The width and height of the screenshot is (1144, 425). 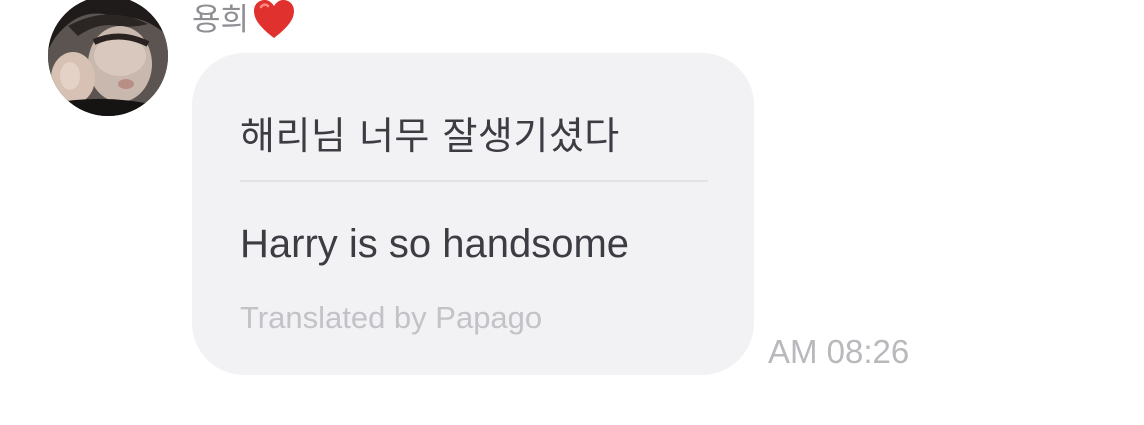 I want to click on translated-message-text: Harry is so handsome, so click(x=435, y=244).